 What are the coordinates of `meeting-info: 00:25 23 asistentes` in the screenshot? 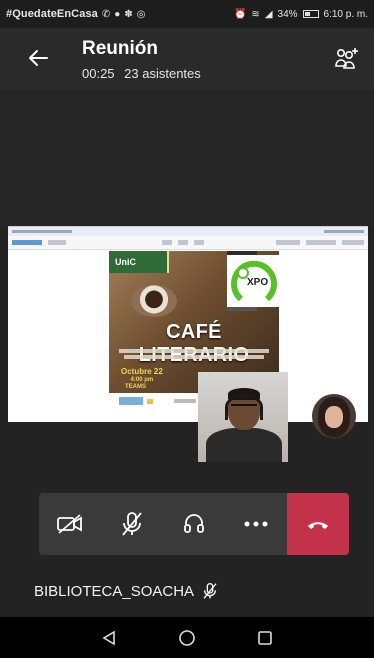 It's located at (141, 73).